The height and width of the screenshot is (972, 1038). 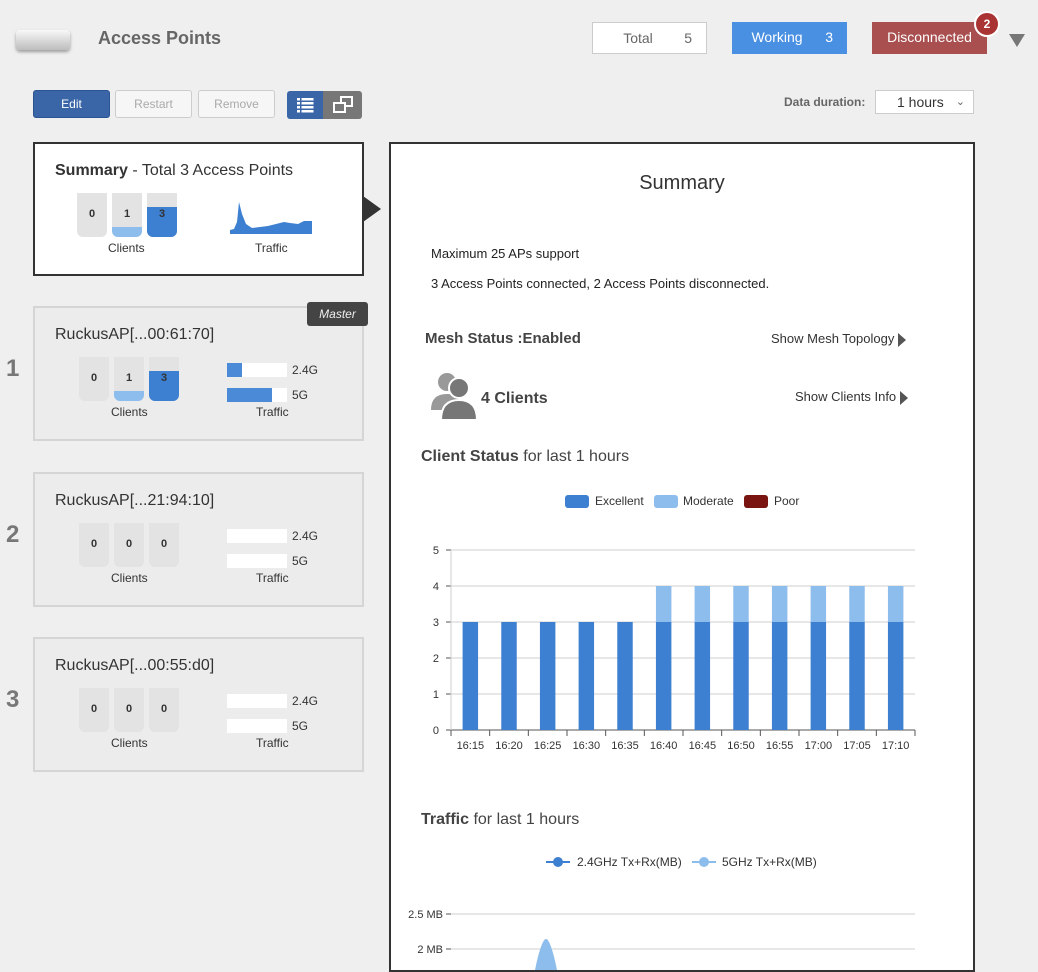 I want to click on data-duration-select: 1 hours ⌄, so click(x=924, y=102).